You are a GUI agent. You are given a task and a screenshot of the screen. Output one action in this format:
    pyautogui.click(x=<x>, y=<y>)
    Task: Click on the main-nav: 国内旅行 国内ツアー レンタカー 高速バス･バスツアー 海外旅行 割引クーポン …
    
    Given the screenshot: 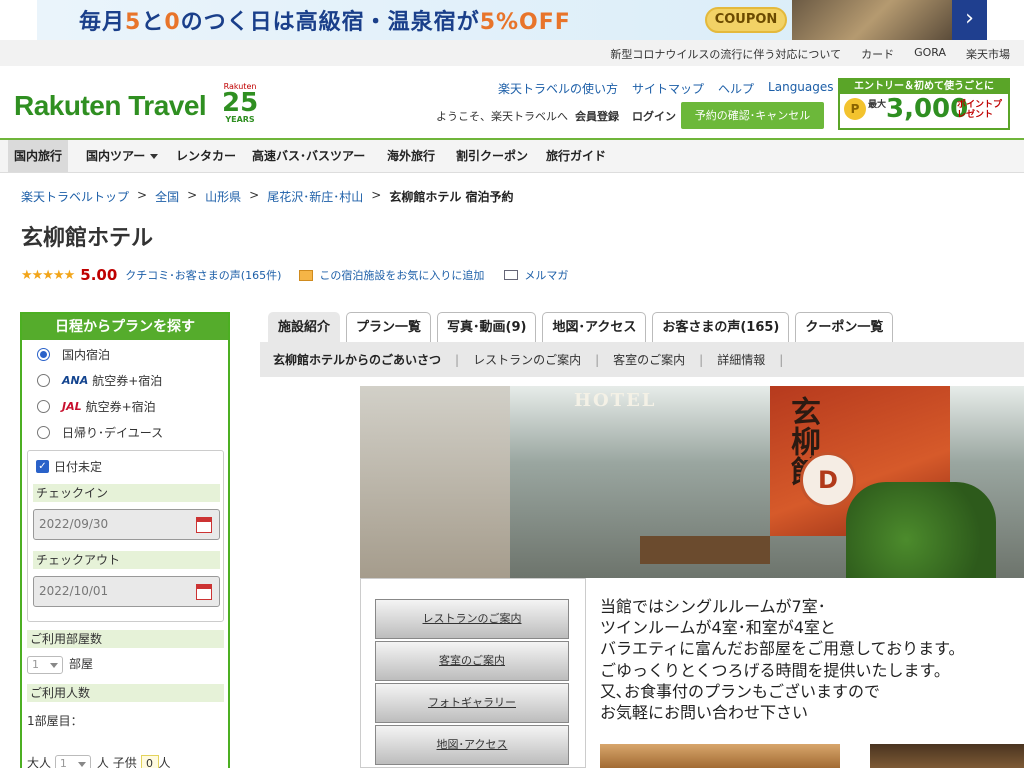 What is the action you would take?
    pyautogui.click(x=512, y=156)
    